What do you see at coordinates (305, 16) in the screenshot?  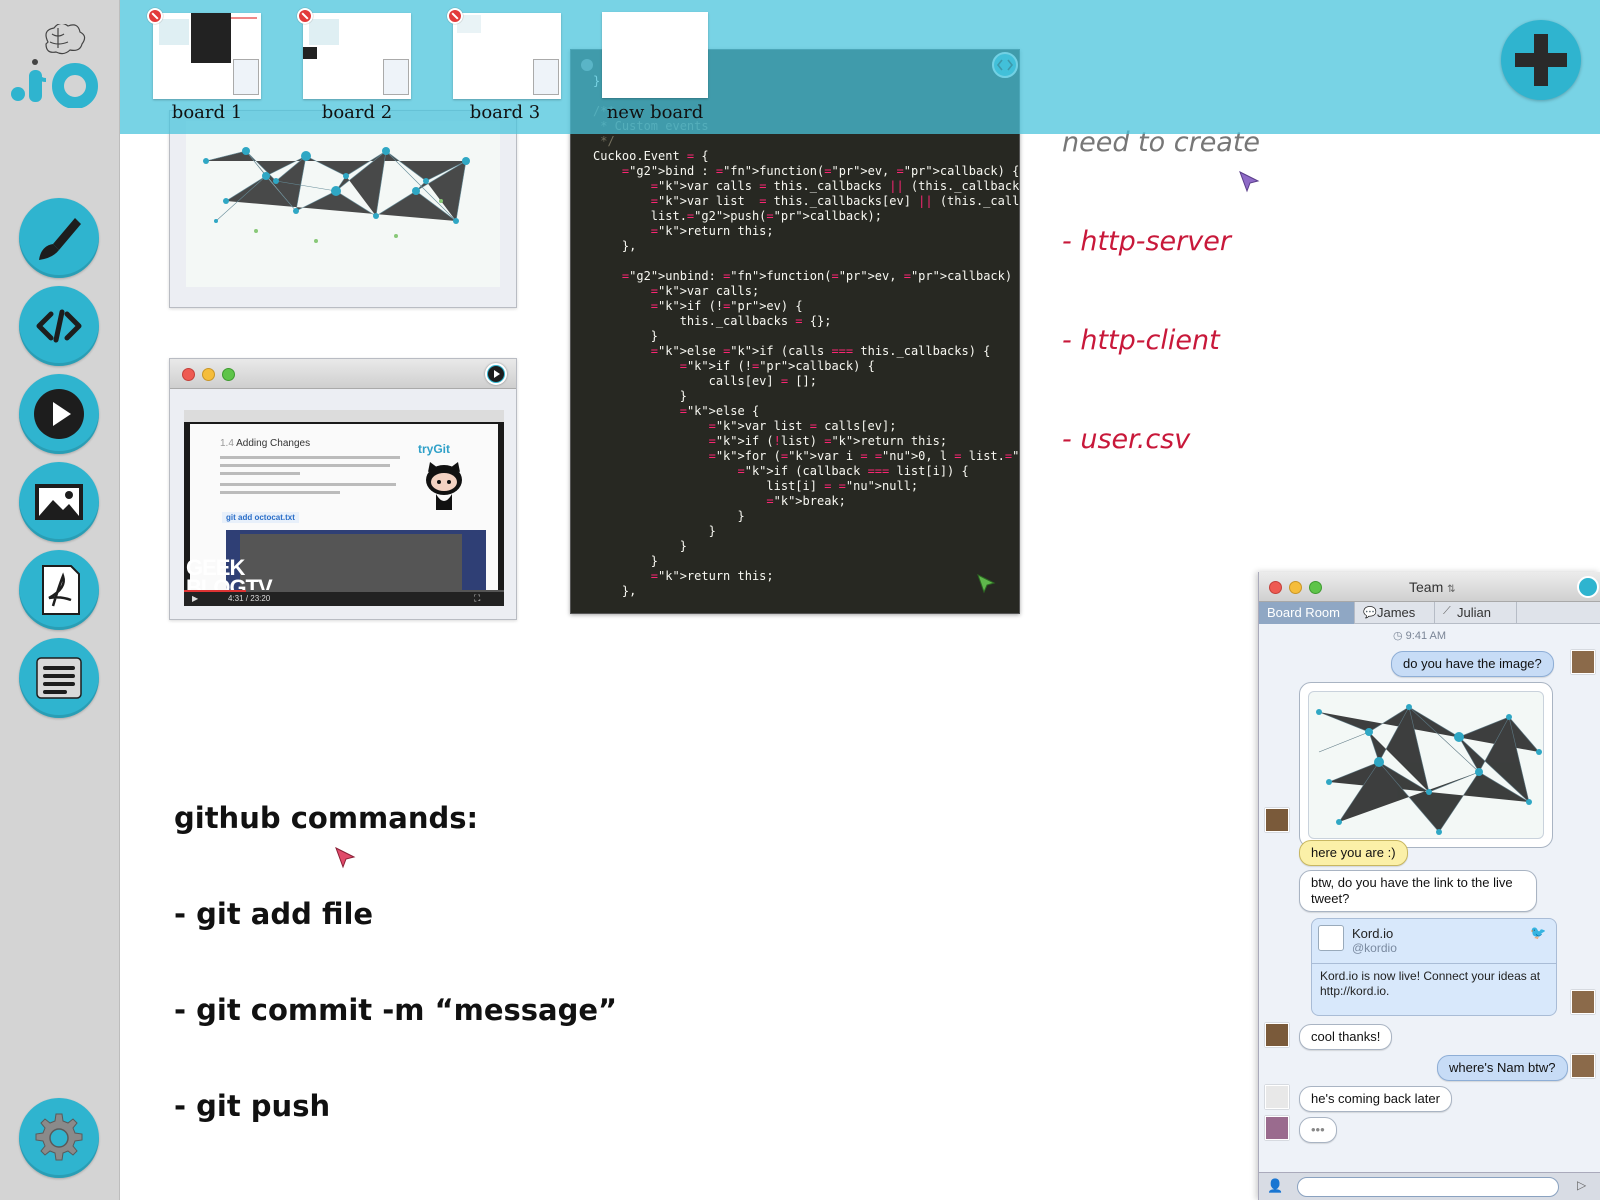 I see `board-2-close-icon` at bounding box center [305, 16].